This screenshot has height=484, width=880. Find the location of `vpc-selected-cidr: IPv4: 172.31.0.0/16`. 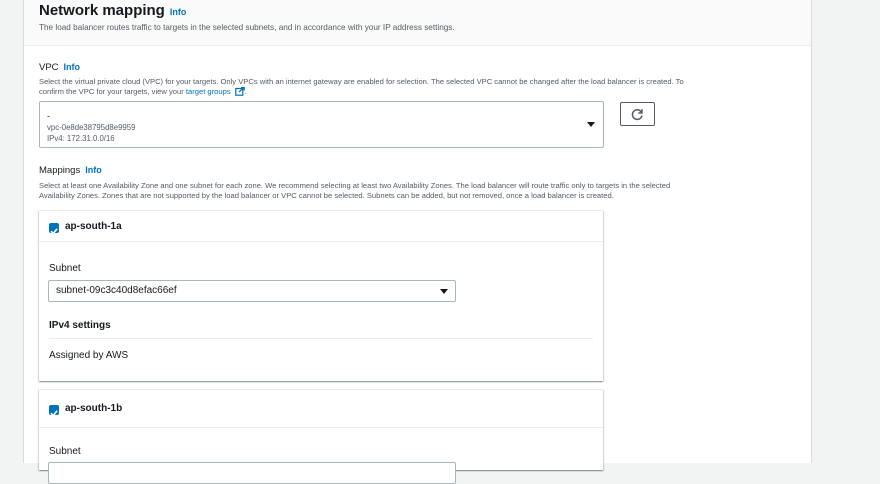

vpc-selected-cidr: IPv4: 172.31.0.0/16 is located at coordinates (81, 138).